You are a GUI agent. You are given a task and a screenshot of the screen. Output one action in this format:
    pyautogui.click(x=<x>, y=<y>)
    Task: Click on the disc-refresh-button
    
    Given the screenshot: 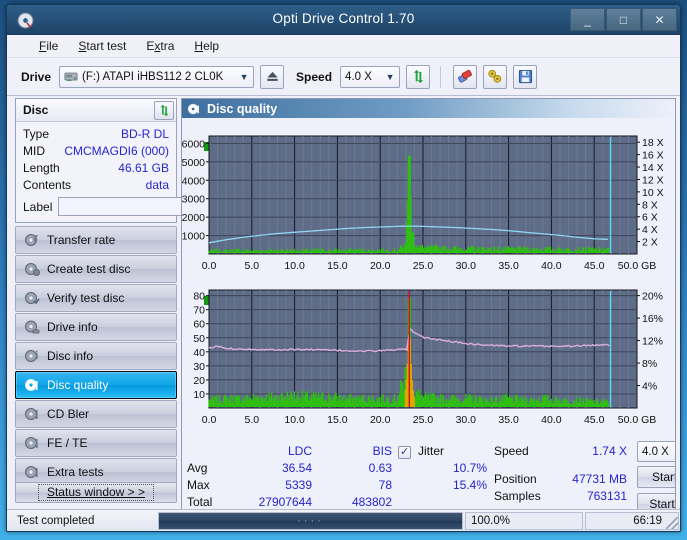 What is the action you would take?
    pyautogui.click(x=164, y=110)
    